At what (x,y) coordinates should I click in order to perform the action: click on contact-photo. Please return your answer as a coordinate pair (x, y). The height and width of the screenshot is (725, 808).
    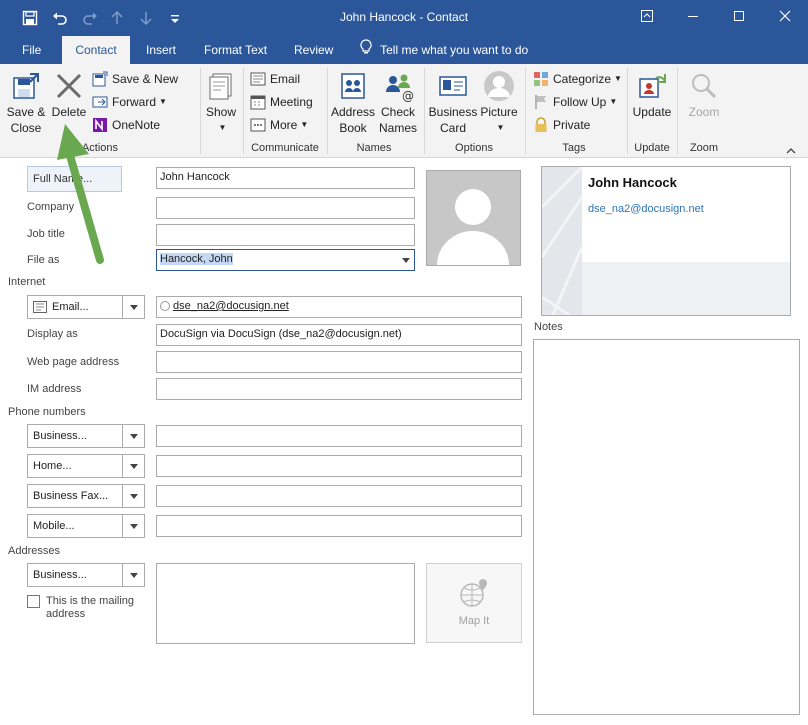
    Looking at the image, I should click on (473, 218).